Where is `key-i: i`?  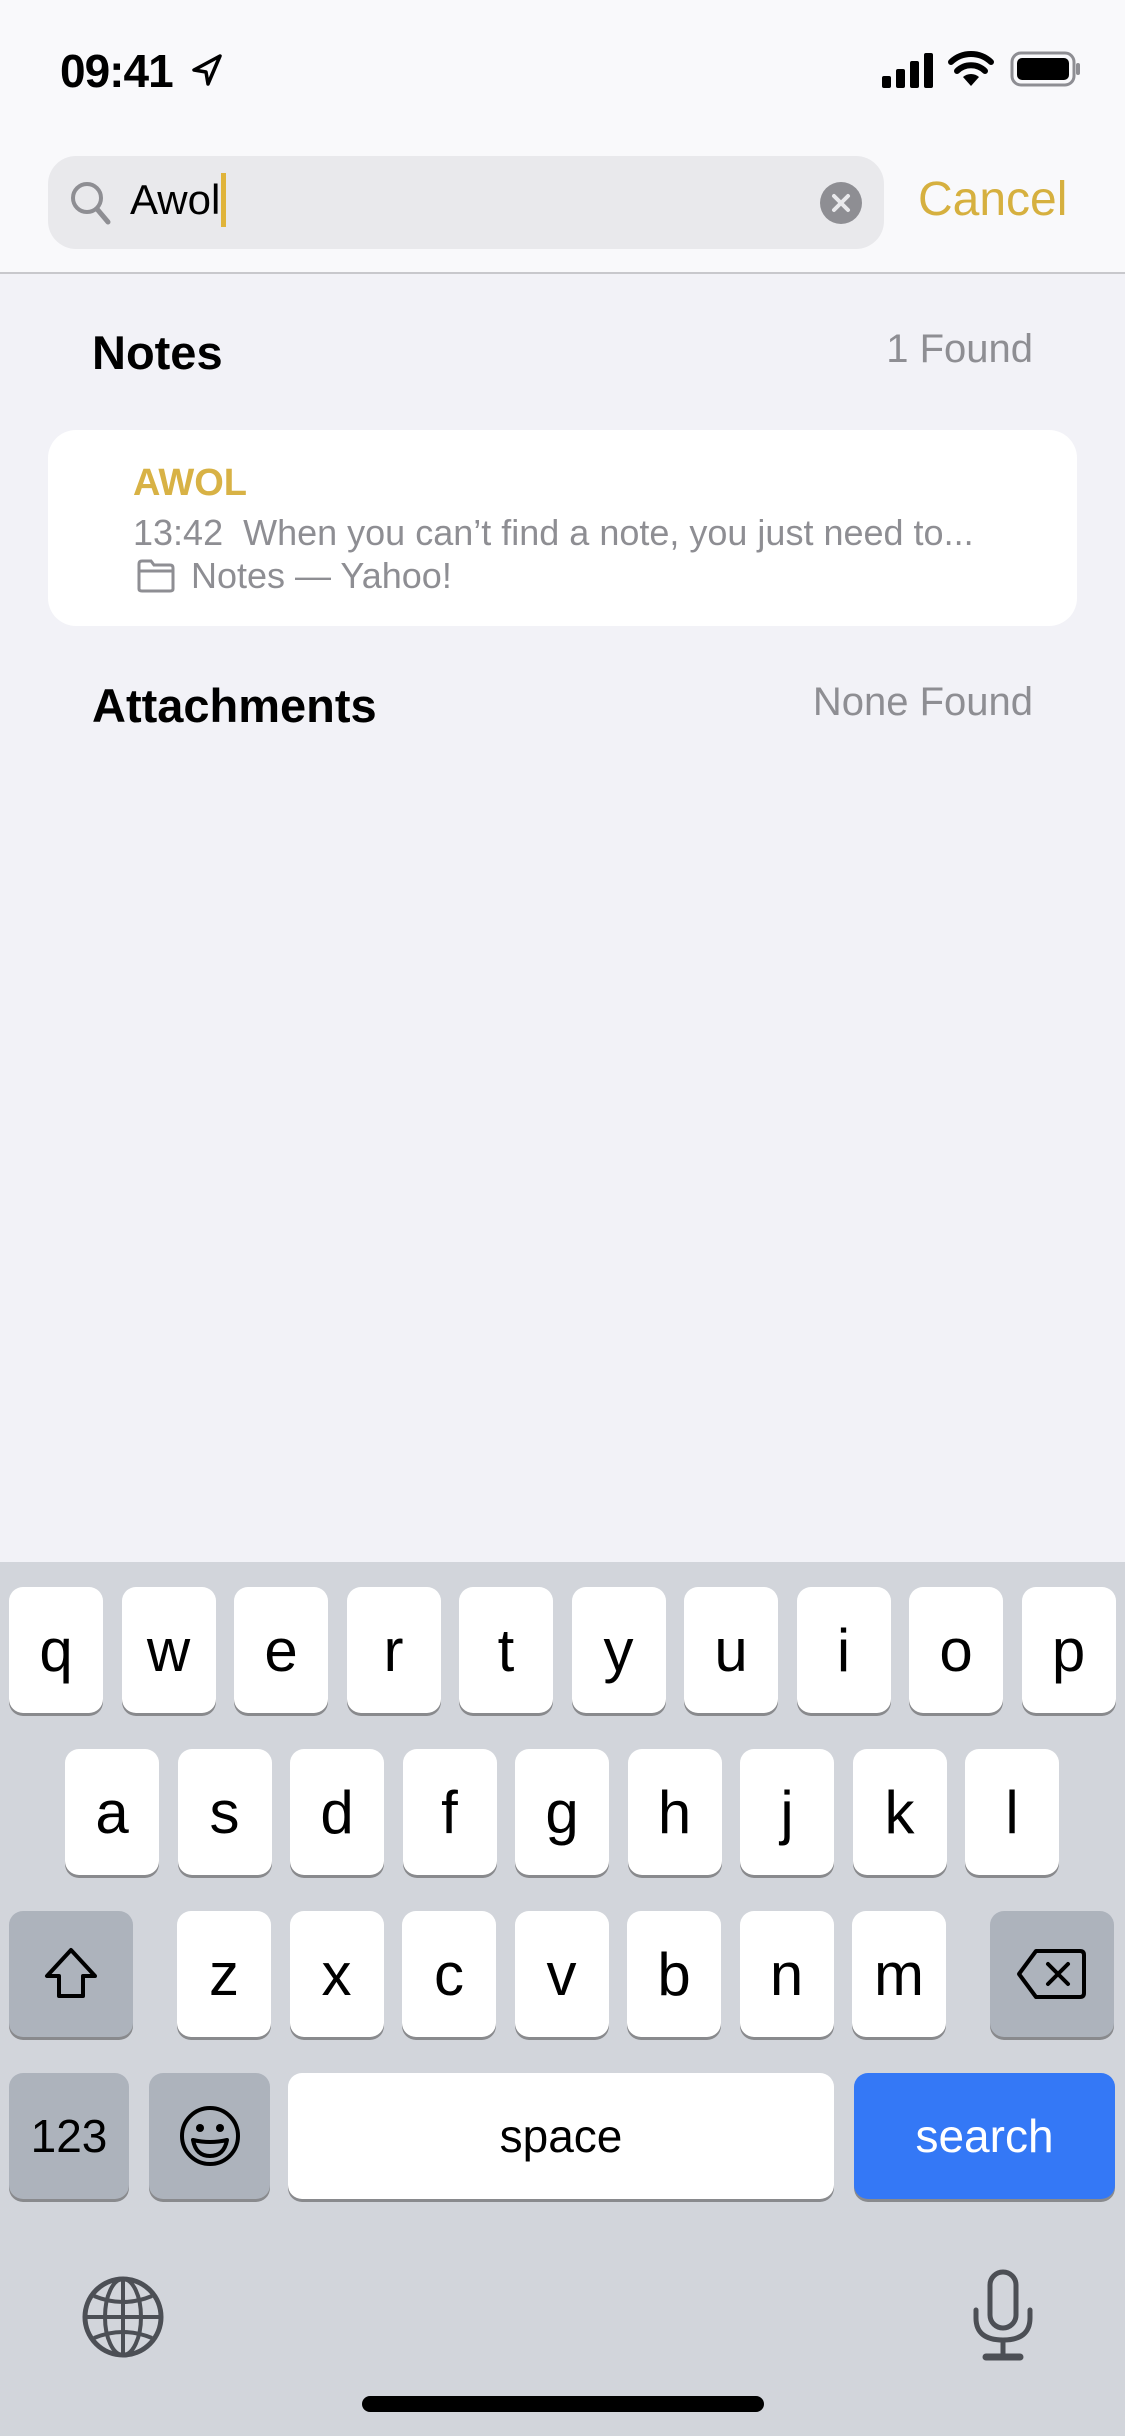
key-i: i is located at coordinates (843, 1650).